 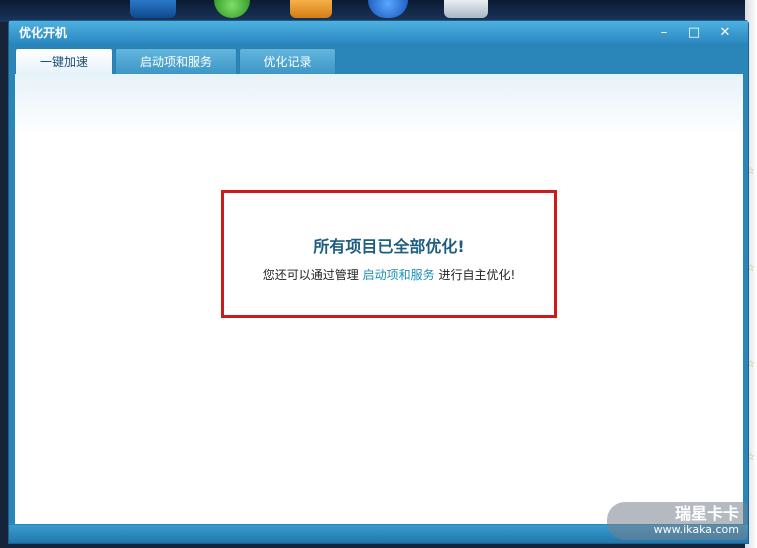 I want to click on minimize-button: –, so click(x=664, y=32).